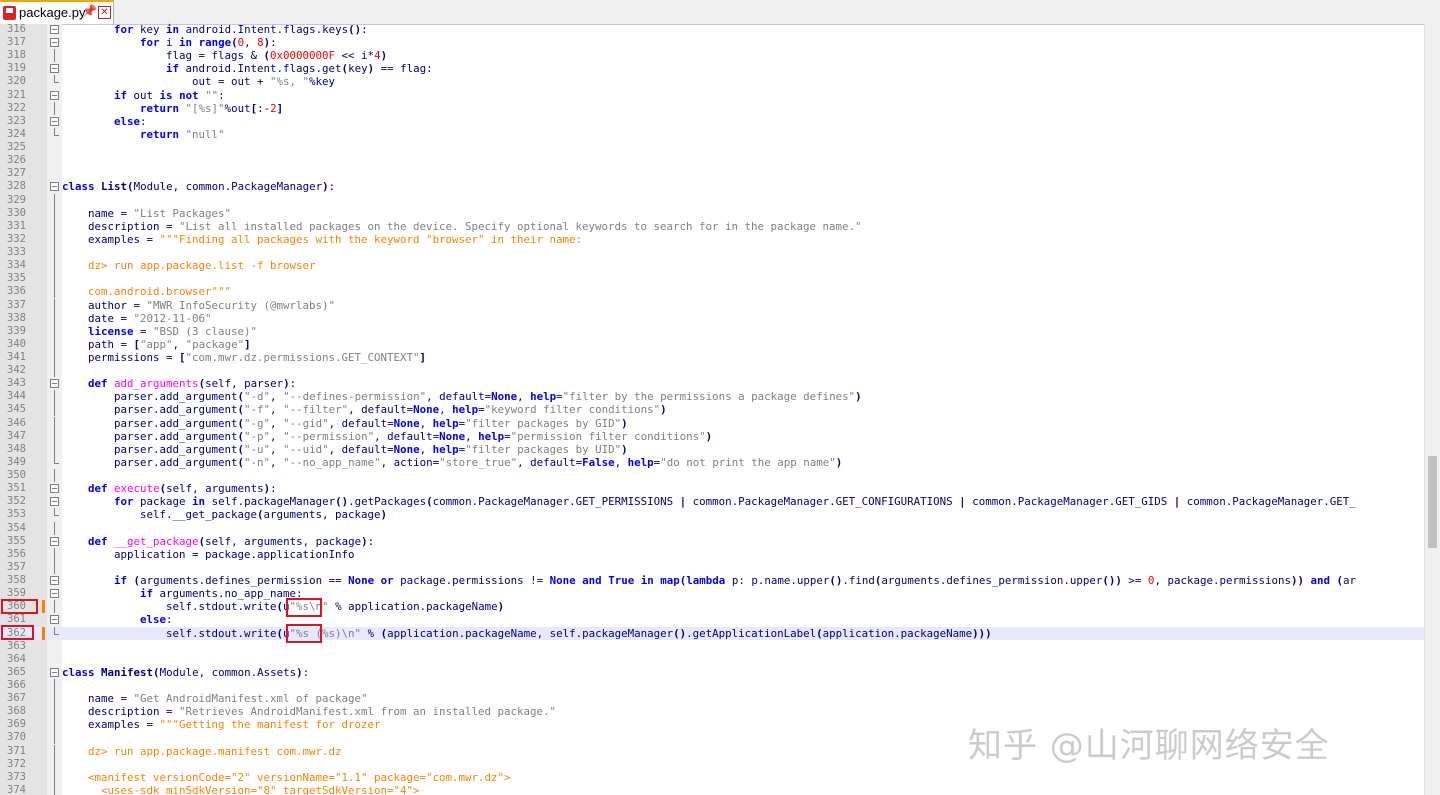 This screenshot has height=795, width=1440. What do you see at coordinates (712, 121) in the screenshot?
I see `code-line: 323 else:` at bounding box center [712, 121].